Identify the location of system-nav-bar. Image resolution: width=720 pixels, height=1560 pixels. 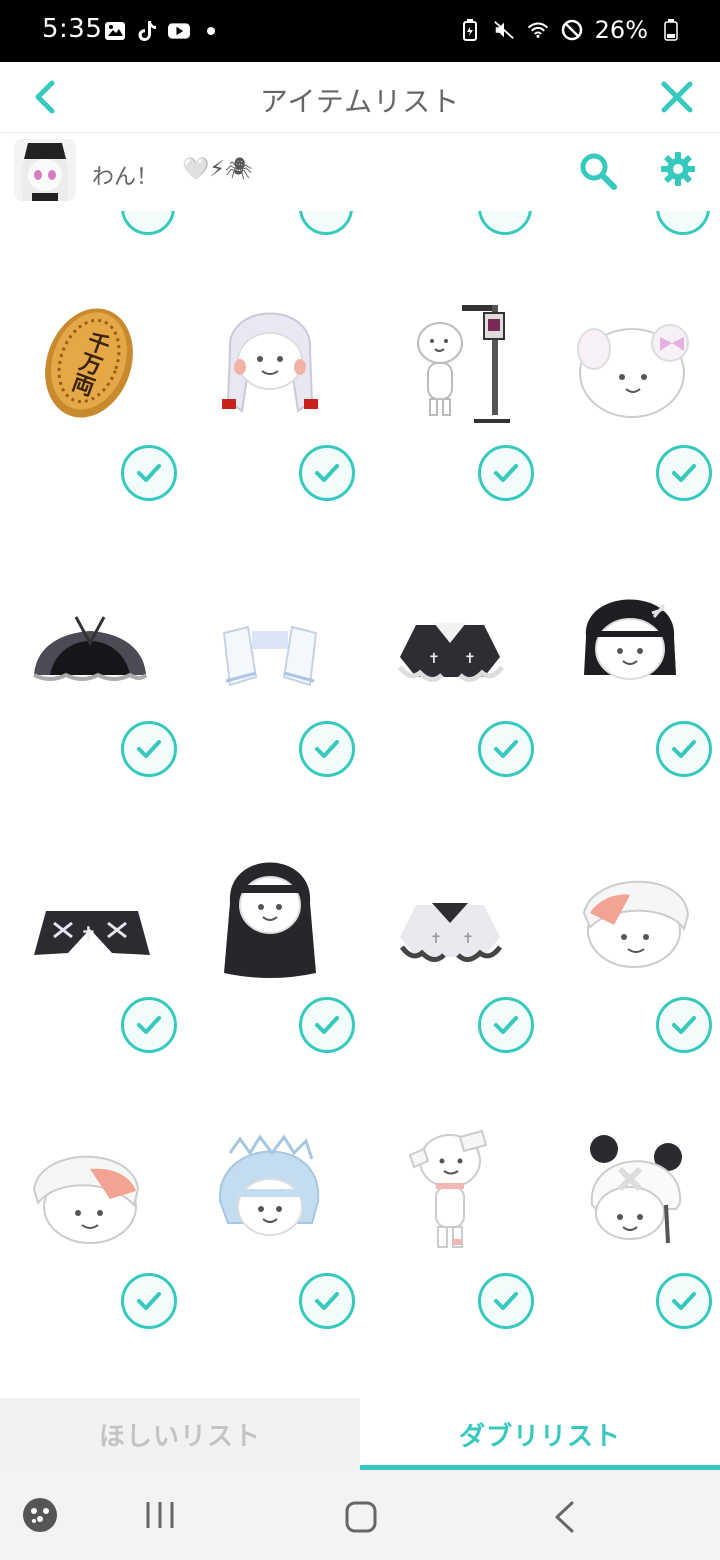
(360, 1515).